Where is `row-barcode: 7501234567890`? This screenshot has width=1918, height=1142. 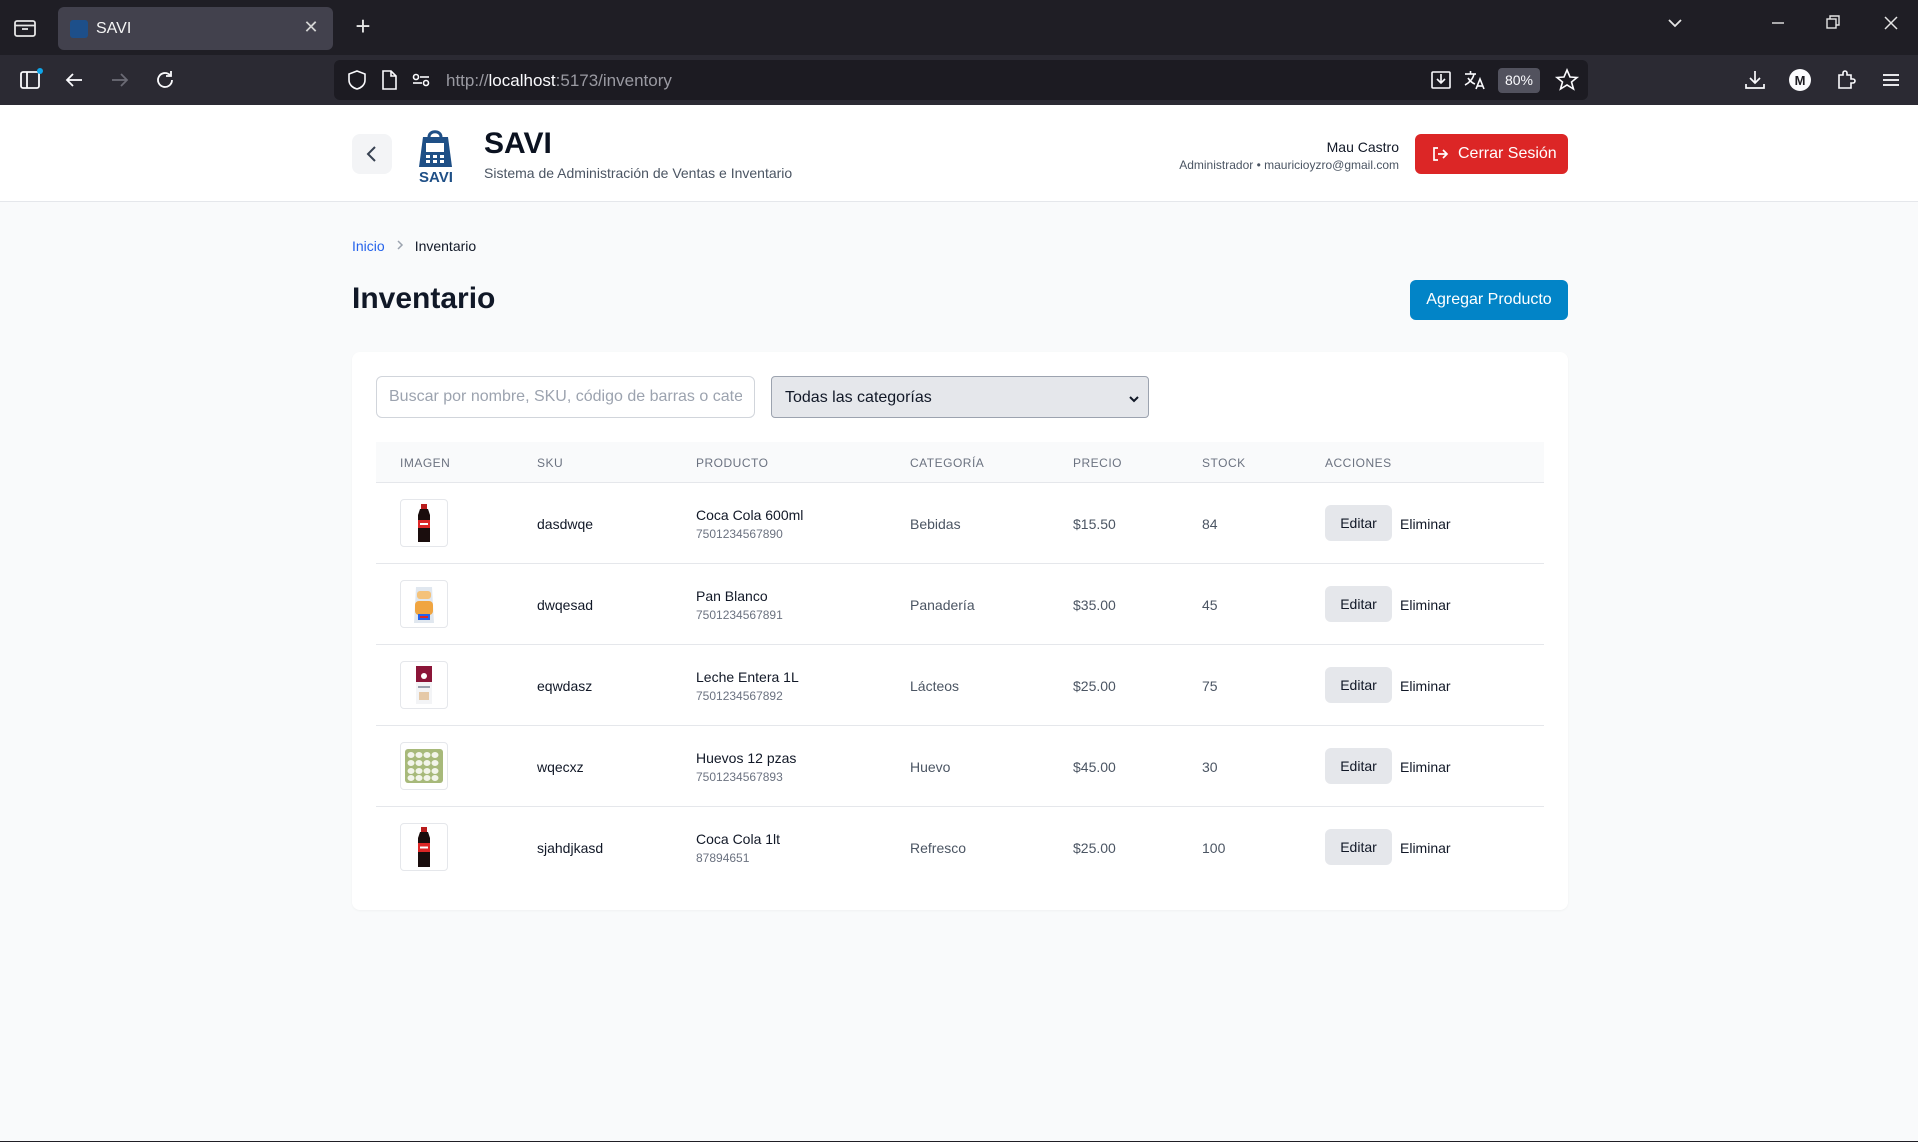 row-barcode: 7501234567890 is located at coordinates (739, 534).